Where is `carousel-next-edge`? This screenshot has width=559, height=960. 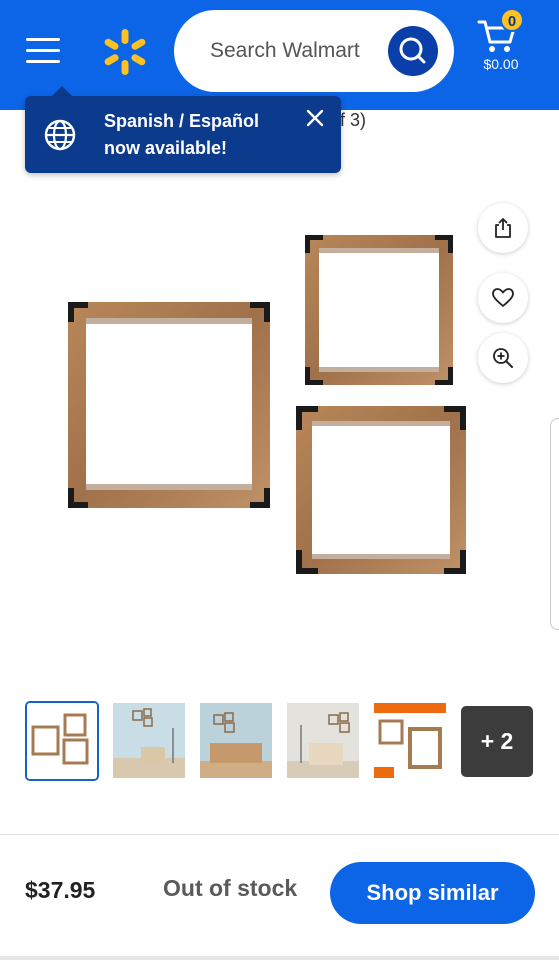
carousel-next-edge is located at coordinates (554, 524).